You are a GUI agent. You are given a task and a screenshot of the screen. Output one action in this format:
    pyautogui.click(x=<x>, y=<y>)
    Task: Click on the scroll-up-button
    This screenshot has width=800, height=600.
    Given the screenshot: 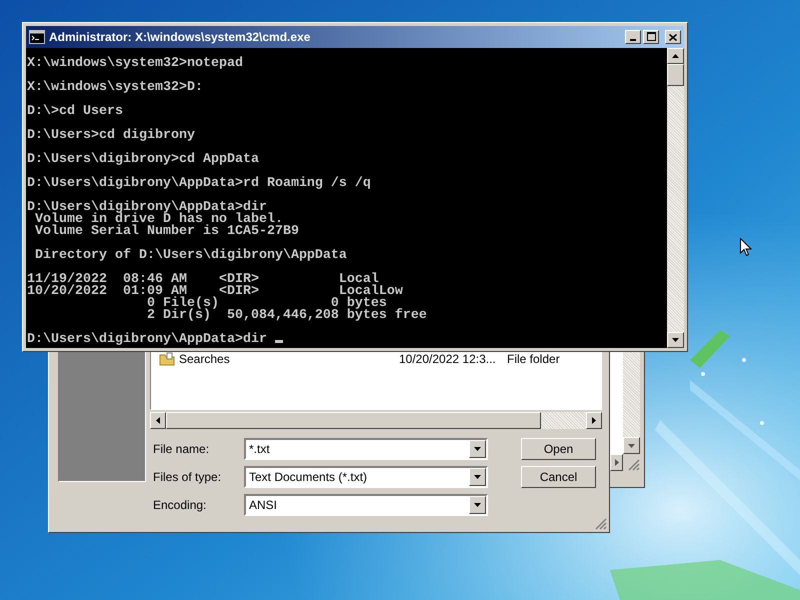 What is the action you would take?
    pyautogui.click(x=675, y=56)
    